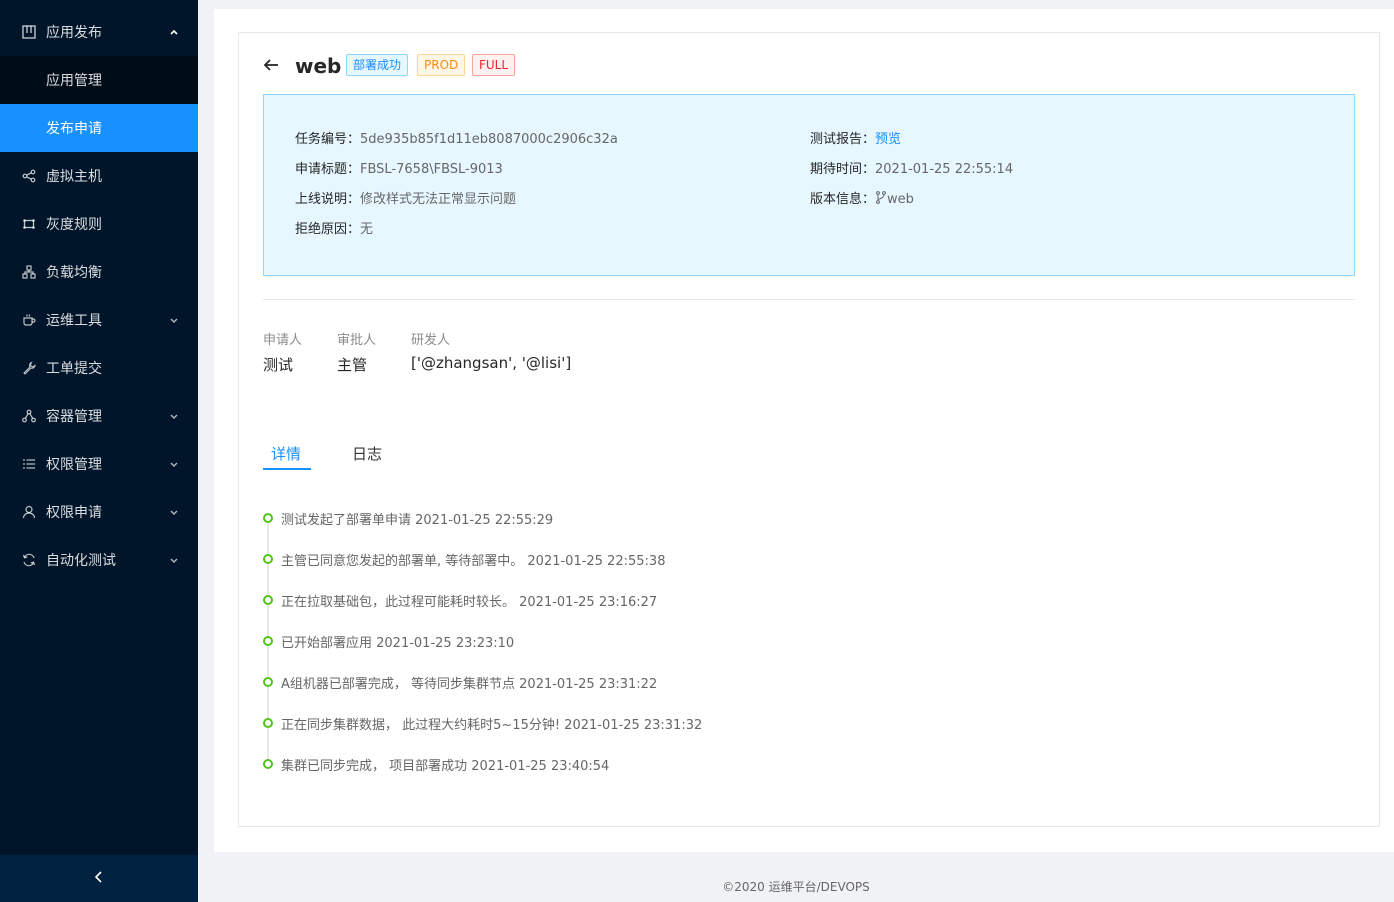 This screenshot has width=1394, height=902. What do you see at coordinates (328, 199) in the screenshot?
I see `online-desc-label: 上线说明：` at bounding box center [328, 199].